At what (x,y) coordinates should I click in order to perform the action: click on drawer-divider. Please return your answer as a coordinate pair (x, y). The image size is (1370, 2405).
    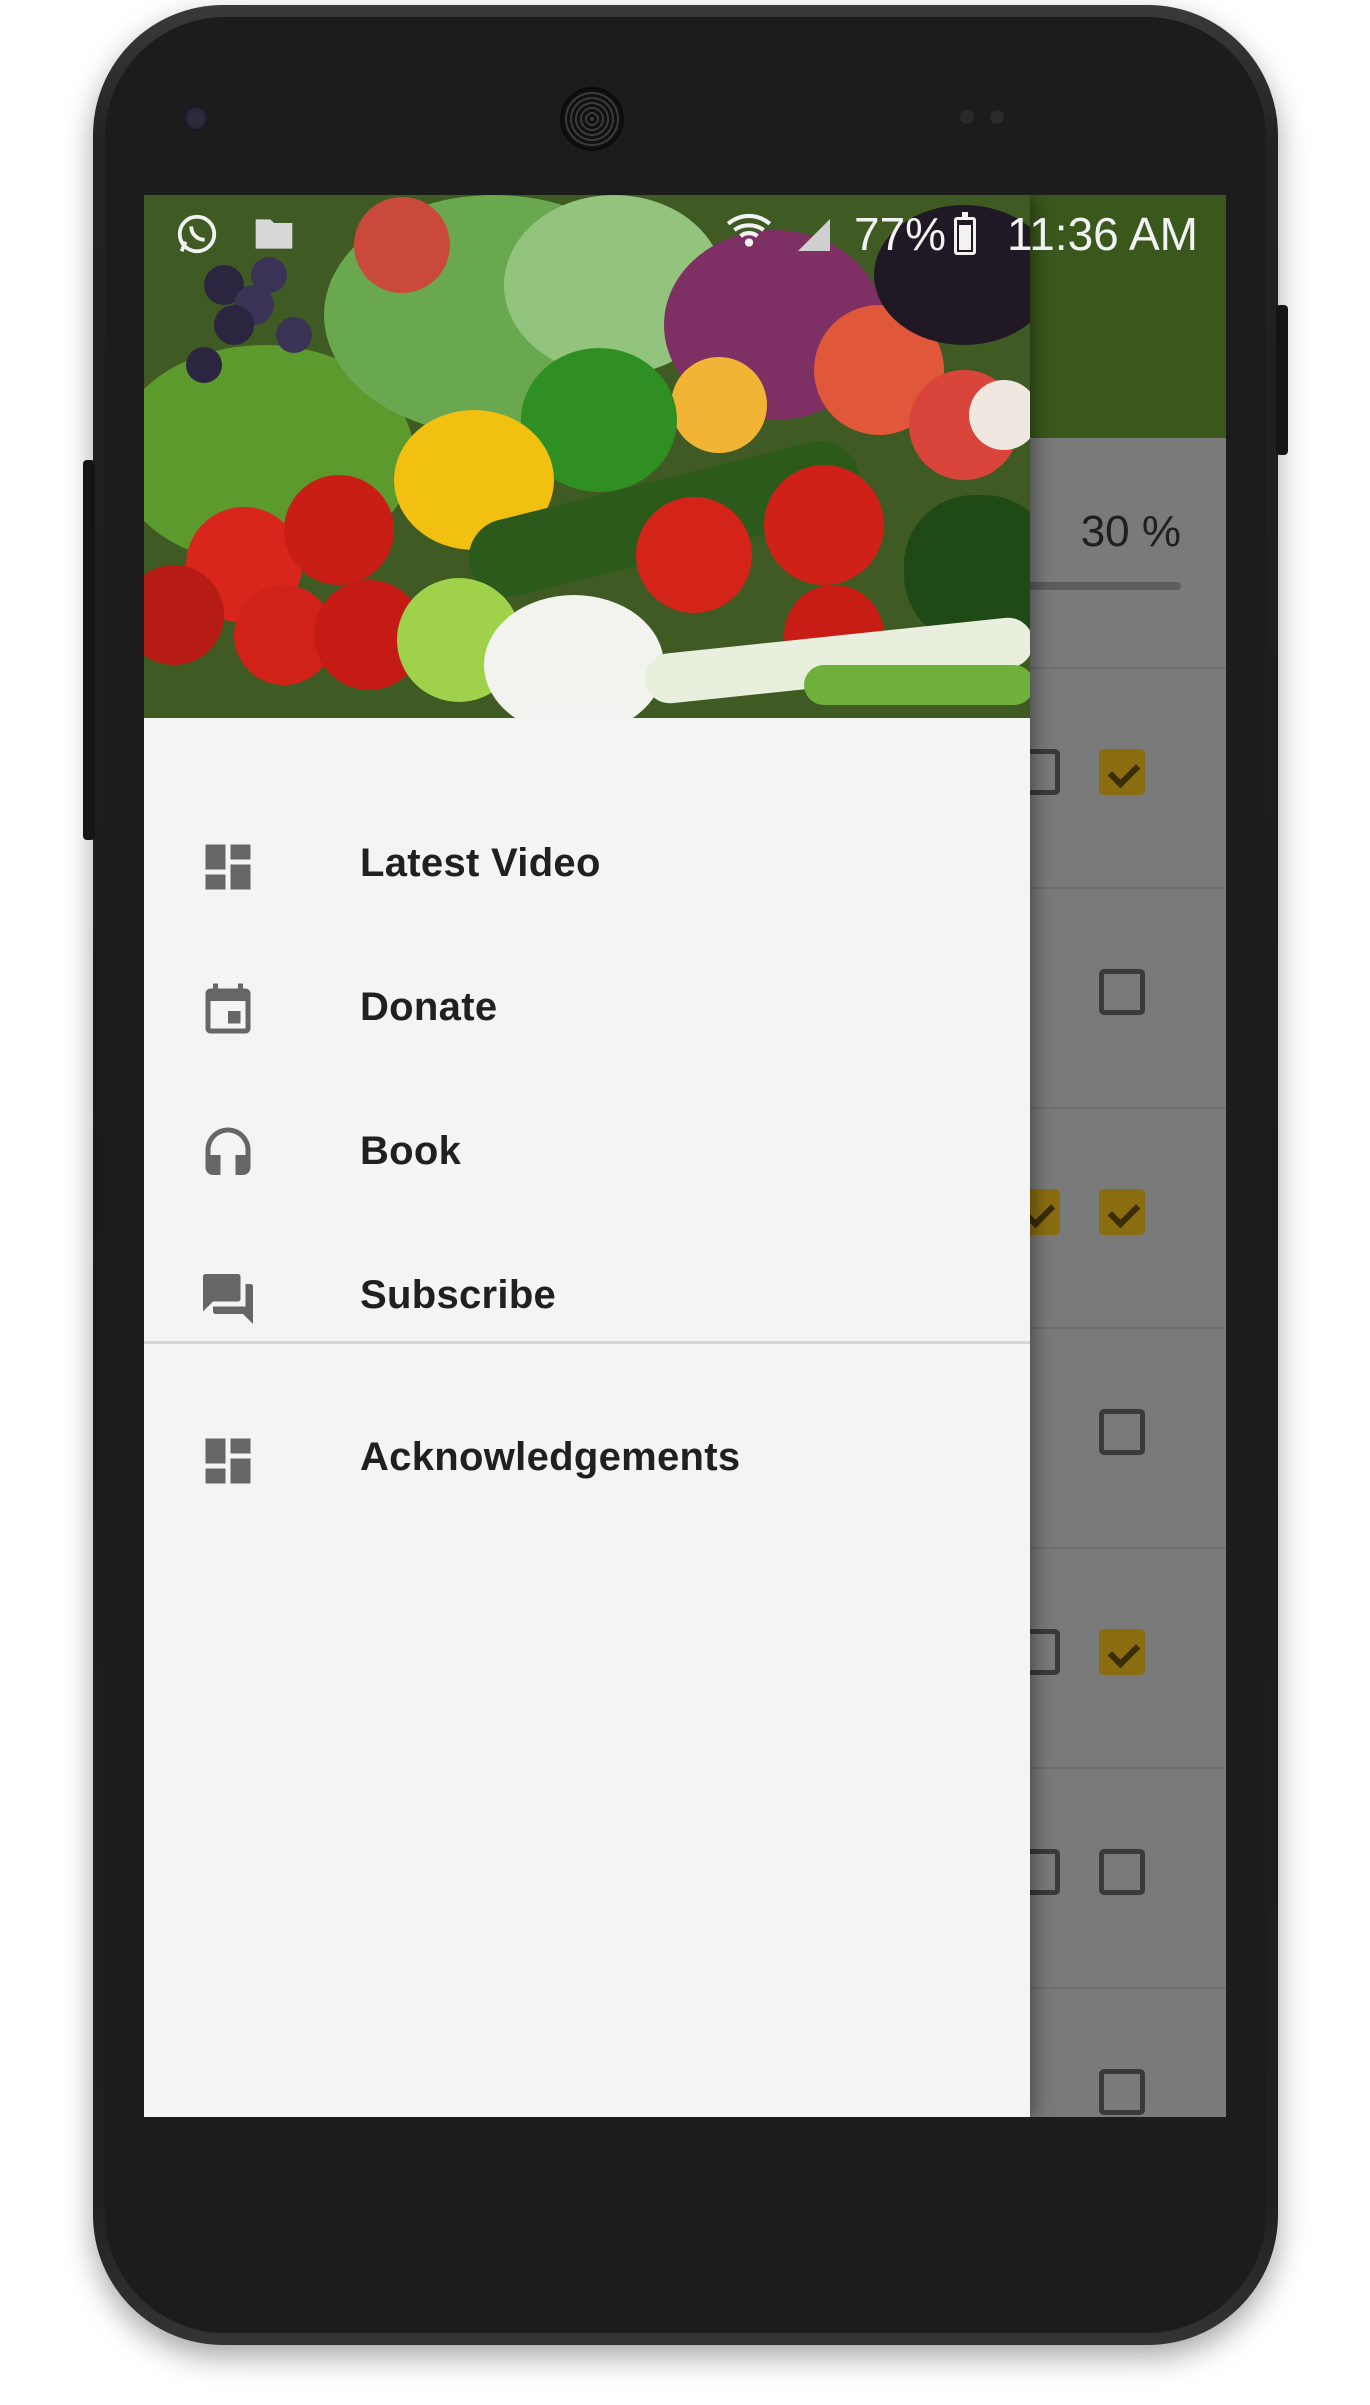
    Looking at the image, I should click on (587, 1342).